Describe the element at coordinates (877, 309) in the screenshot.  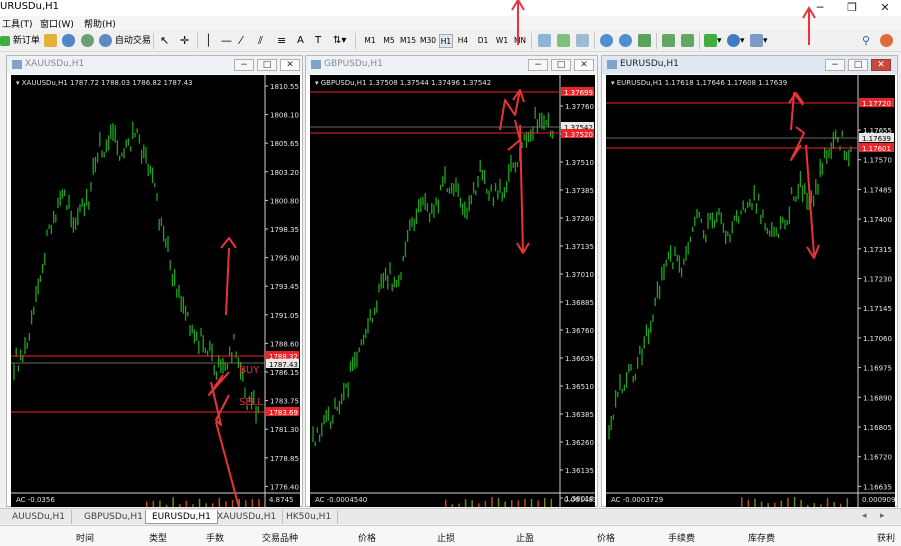
I see `axis-tick-label: 1.17145` at that location.